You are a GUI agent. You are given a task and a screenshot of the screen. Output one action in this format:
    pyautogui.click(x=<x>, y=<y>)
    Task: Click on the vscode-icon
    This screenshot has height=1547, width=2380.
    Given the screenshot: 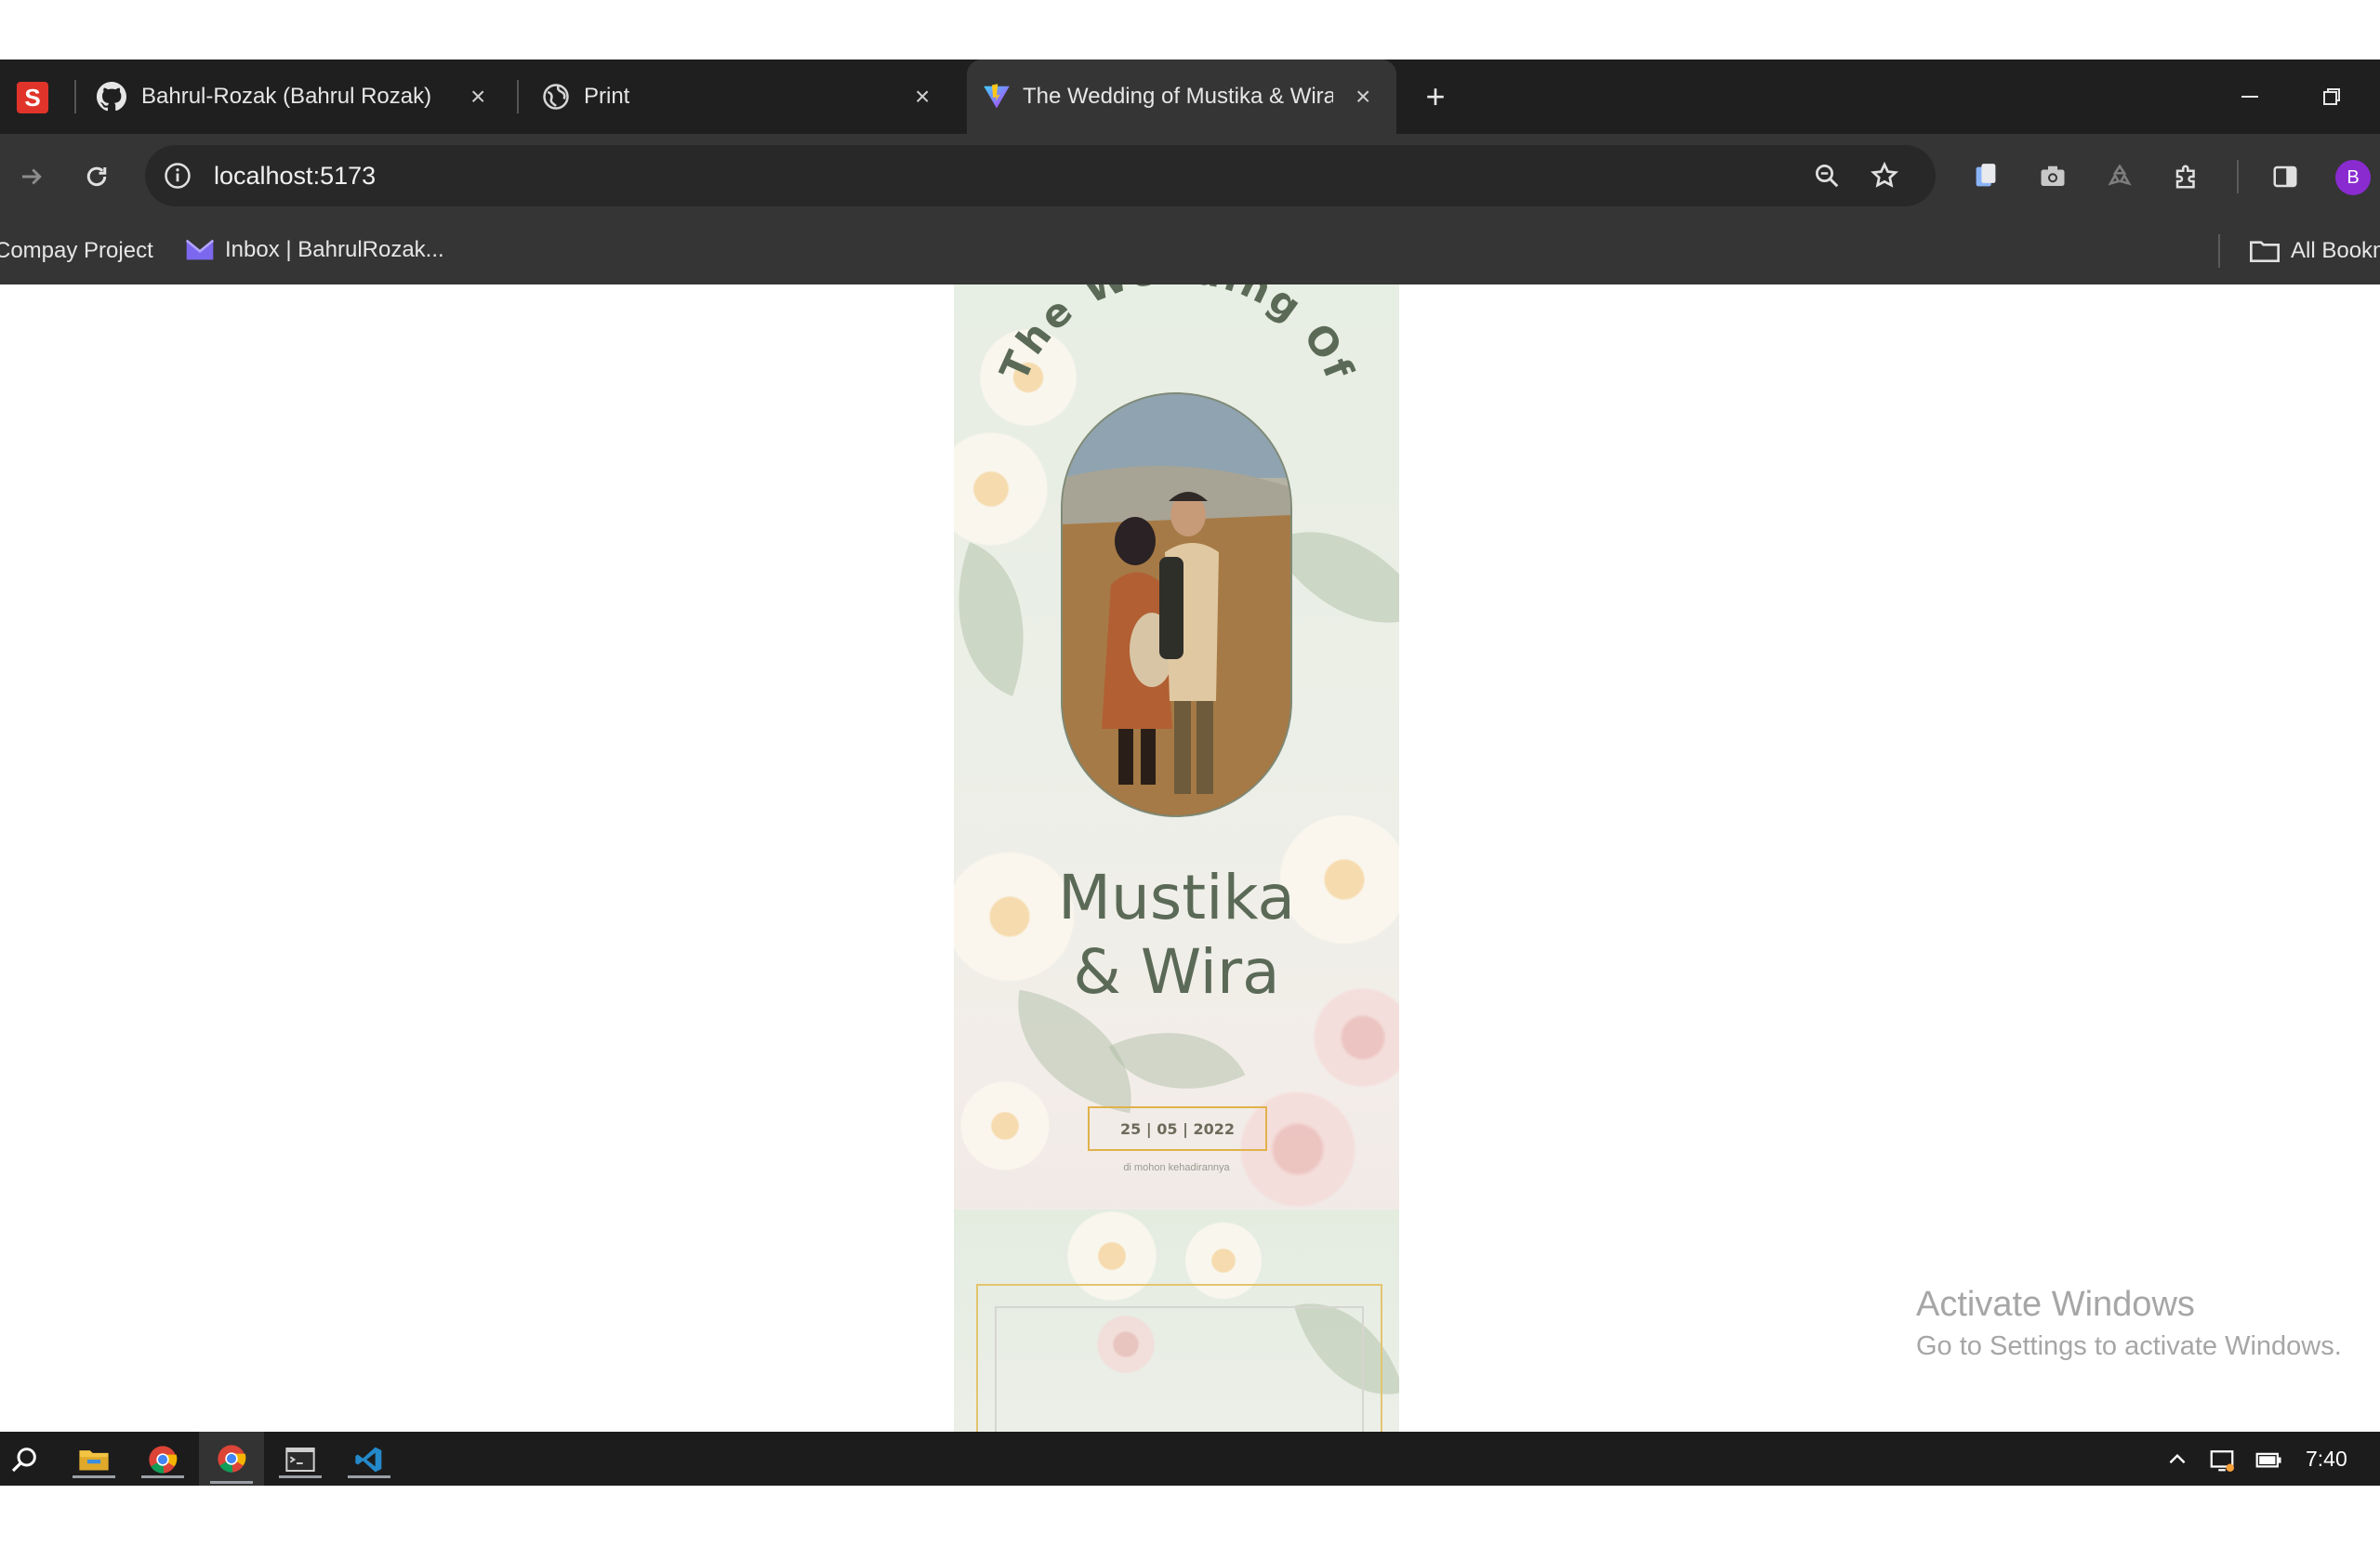 What is the action you would take?
    pyautogui.click(x=369, y=1459)
    